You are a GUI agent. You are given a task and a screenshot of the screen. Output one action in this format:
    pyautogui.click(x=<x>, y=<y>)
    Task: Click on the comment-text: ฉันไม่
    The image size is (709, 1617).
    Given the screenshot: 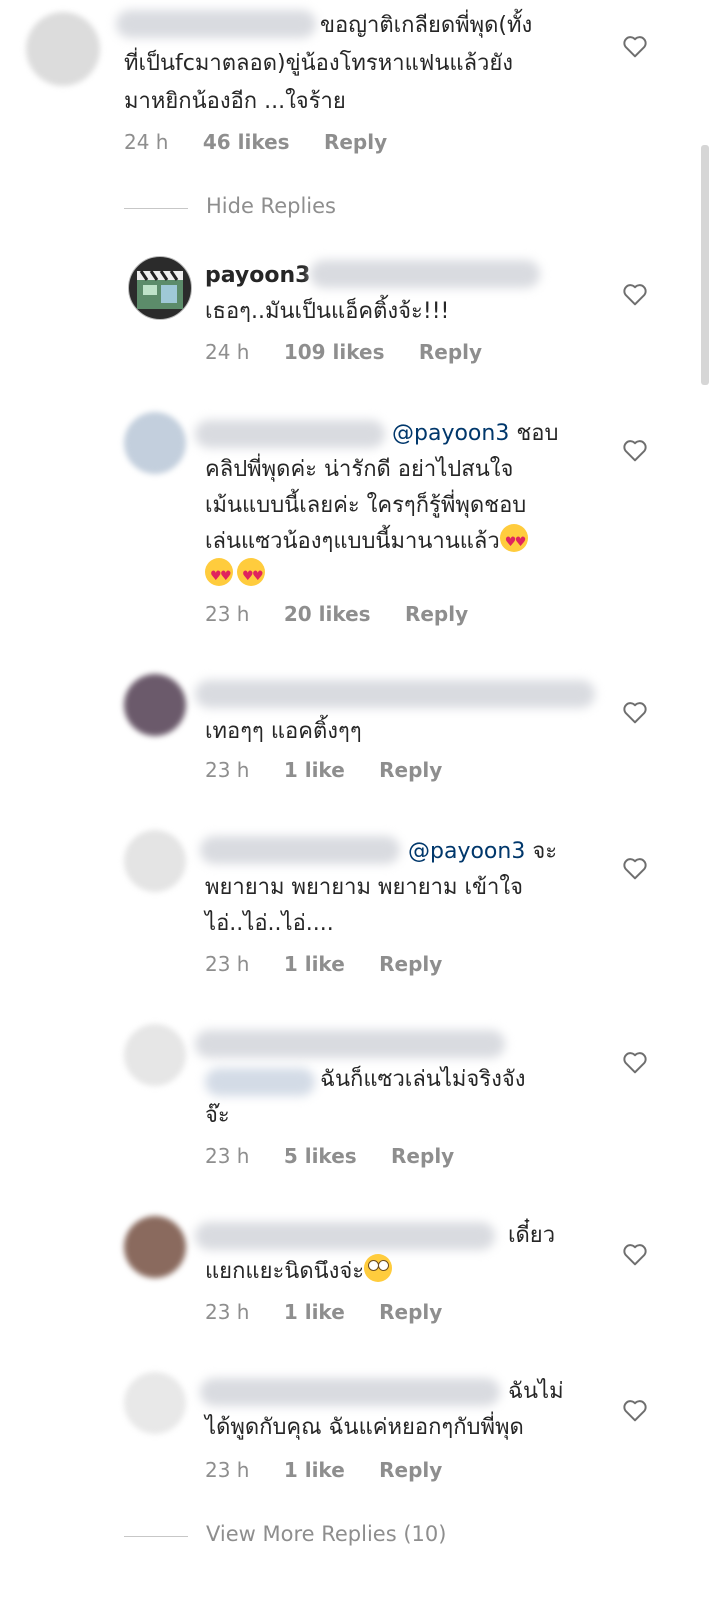 What is the action you would take?
    pyautogui.click(x=536, y=1391)
    